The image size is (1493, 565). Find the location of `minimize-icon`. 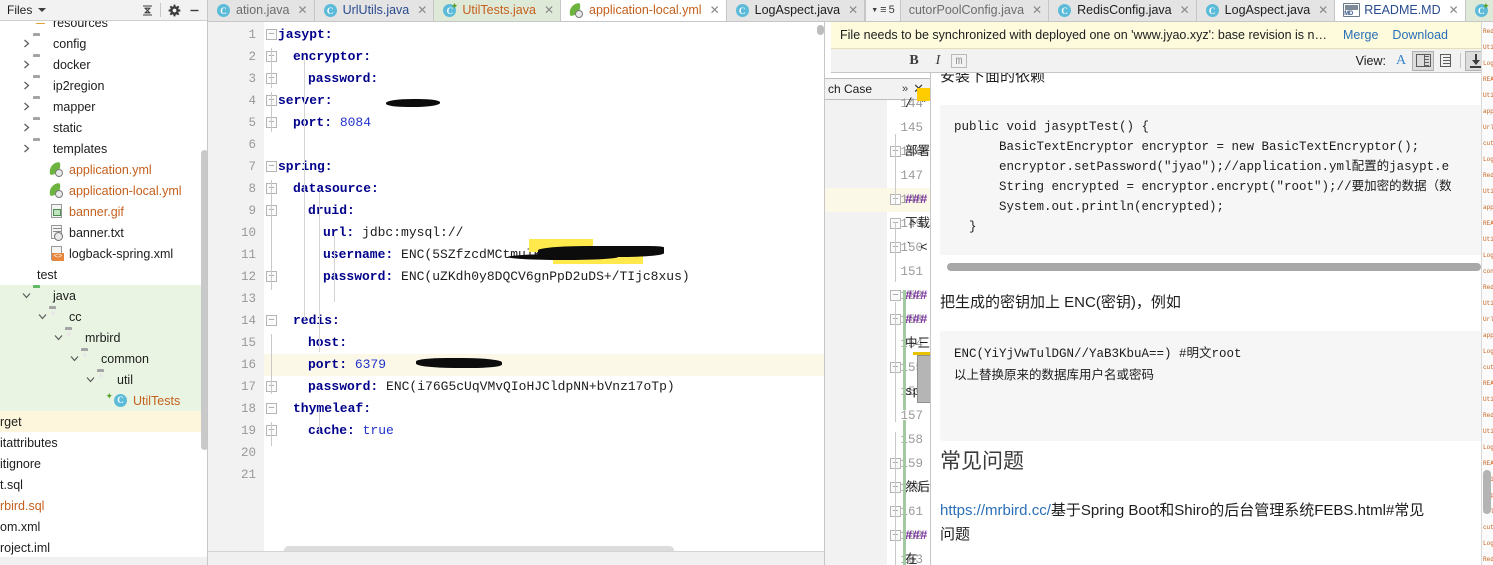

minimize-icon is located at coordinates (194, 10).